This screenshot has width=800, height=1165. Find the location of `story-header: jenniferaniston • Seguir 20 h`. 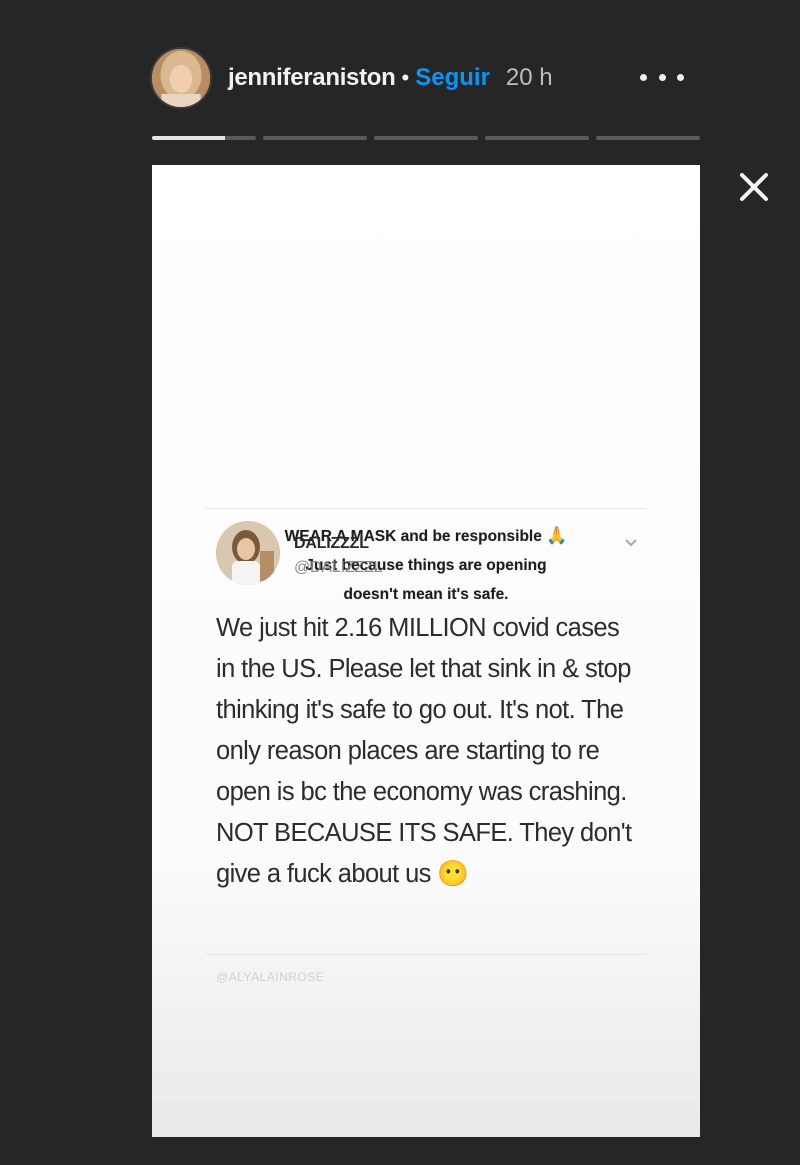

story-header: jenniferaniston • Seguir 20 h is located at coordinates (420, 78).